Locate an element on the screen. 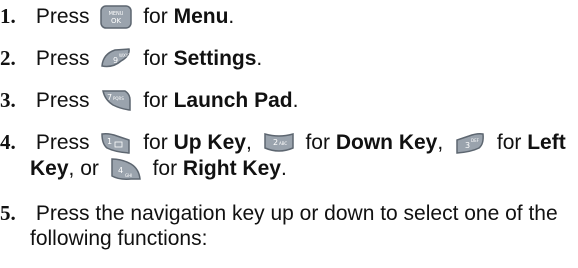  step-text: following functions: is located at coordinates (119, 238).